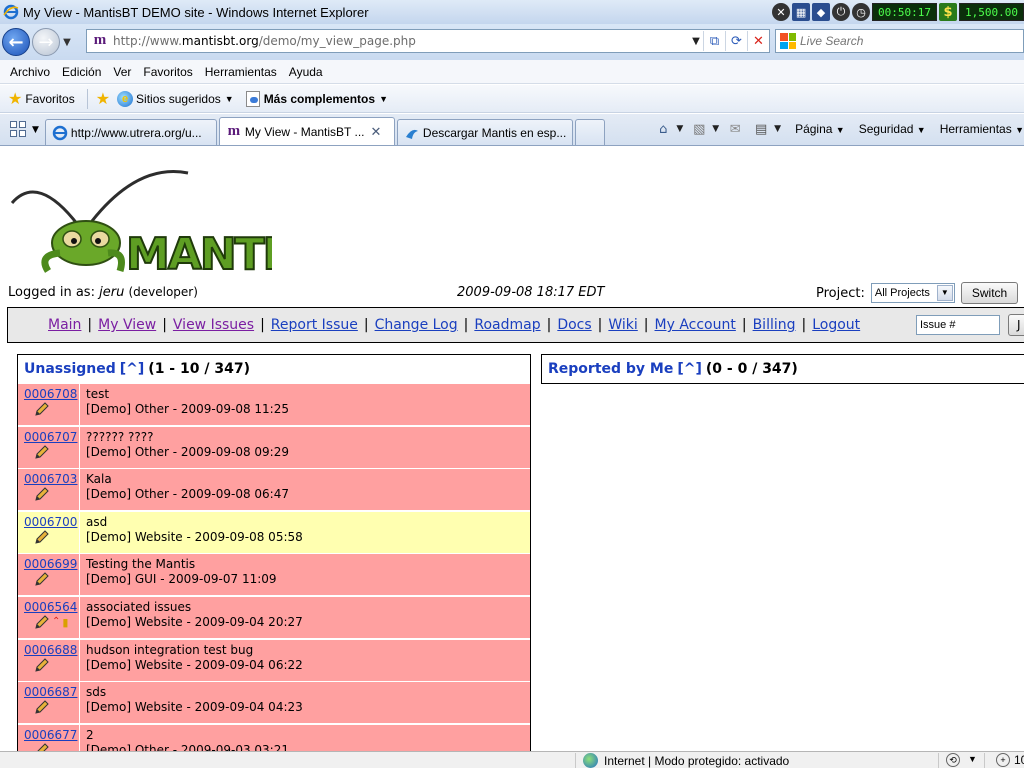 The image size is (1024, 768). What do you see at coordinates (892, 129) in the screenshot?
I see `security-menu: Seguridad ▼` at bounding box center [892, 129].